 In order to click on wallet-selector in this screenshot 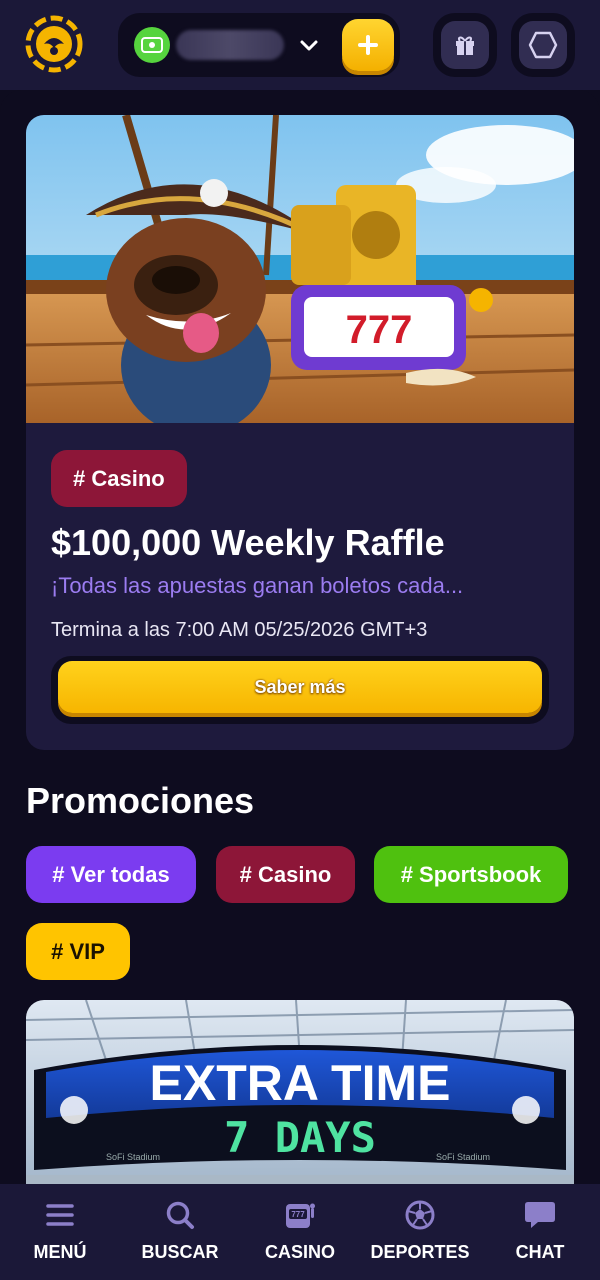, I will do `click(259, 45)`.